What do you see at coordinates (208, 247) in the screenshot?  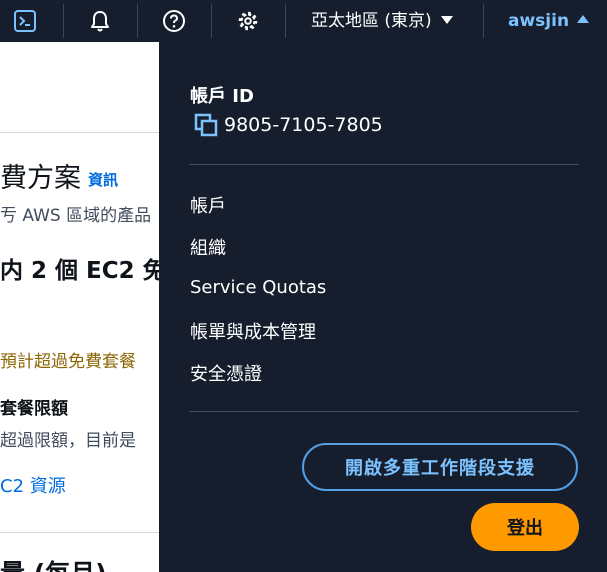 I see `menu-item-organizations: 組織` at bounding box center [208, 247].